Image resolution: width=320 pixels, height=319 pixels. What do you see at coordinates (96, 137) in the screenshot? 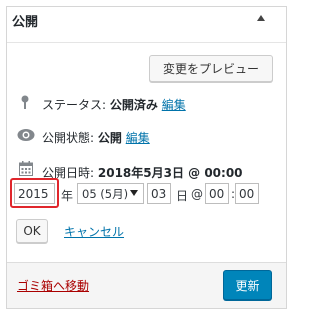
I see `visibility-row: 公開状態: 公開 編集` at bounding box center [96, 137].